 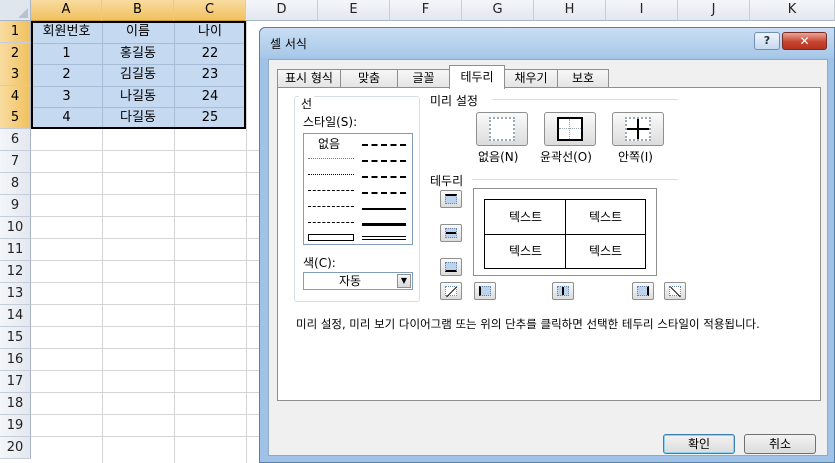 I want to click on border-inside-vertical-icon, so click(x=563, y=291).